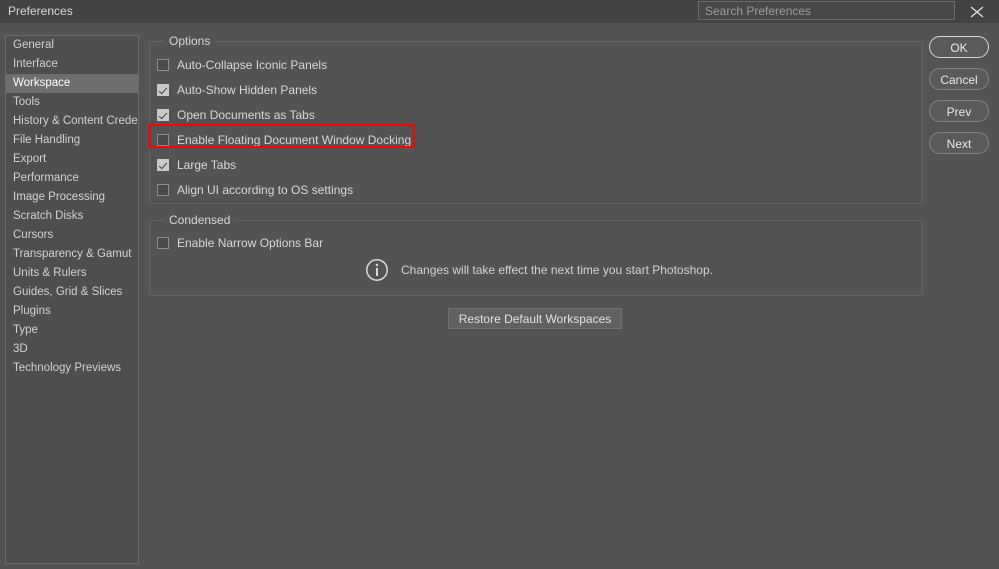  I want to click on checkbox-label: Auto-Collapse Iconic Panels, so click(252, 65).